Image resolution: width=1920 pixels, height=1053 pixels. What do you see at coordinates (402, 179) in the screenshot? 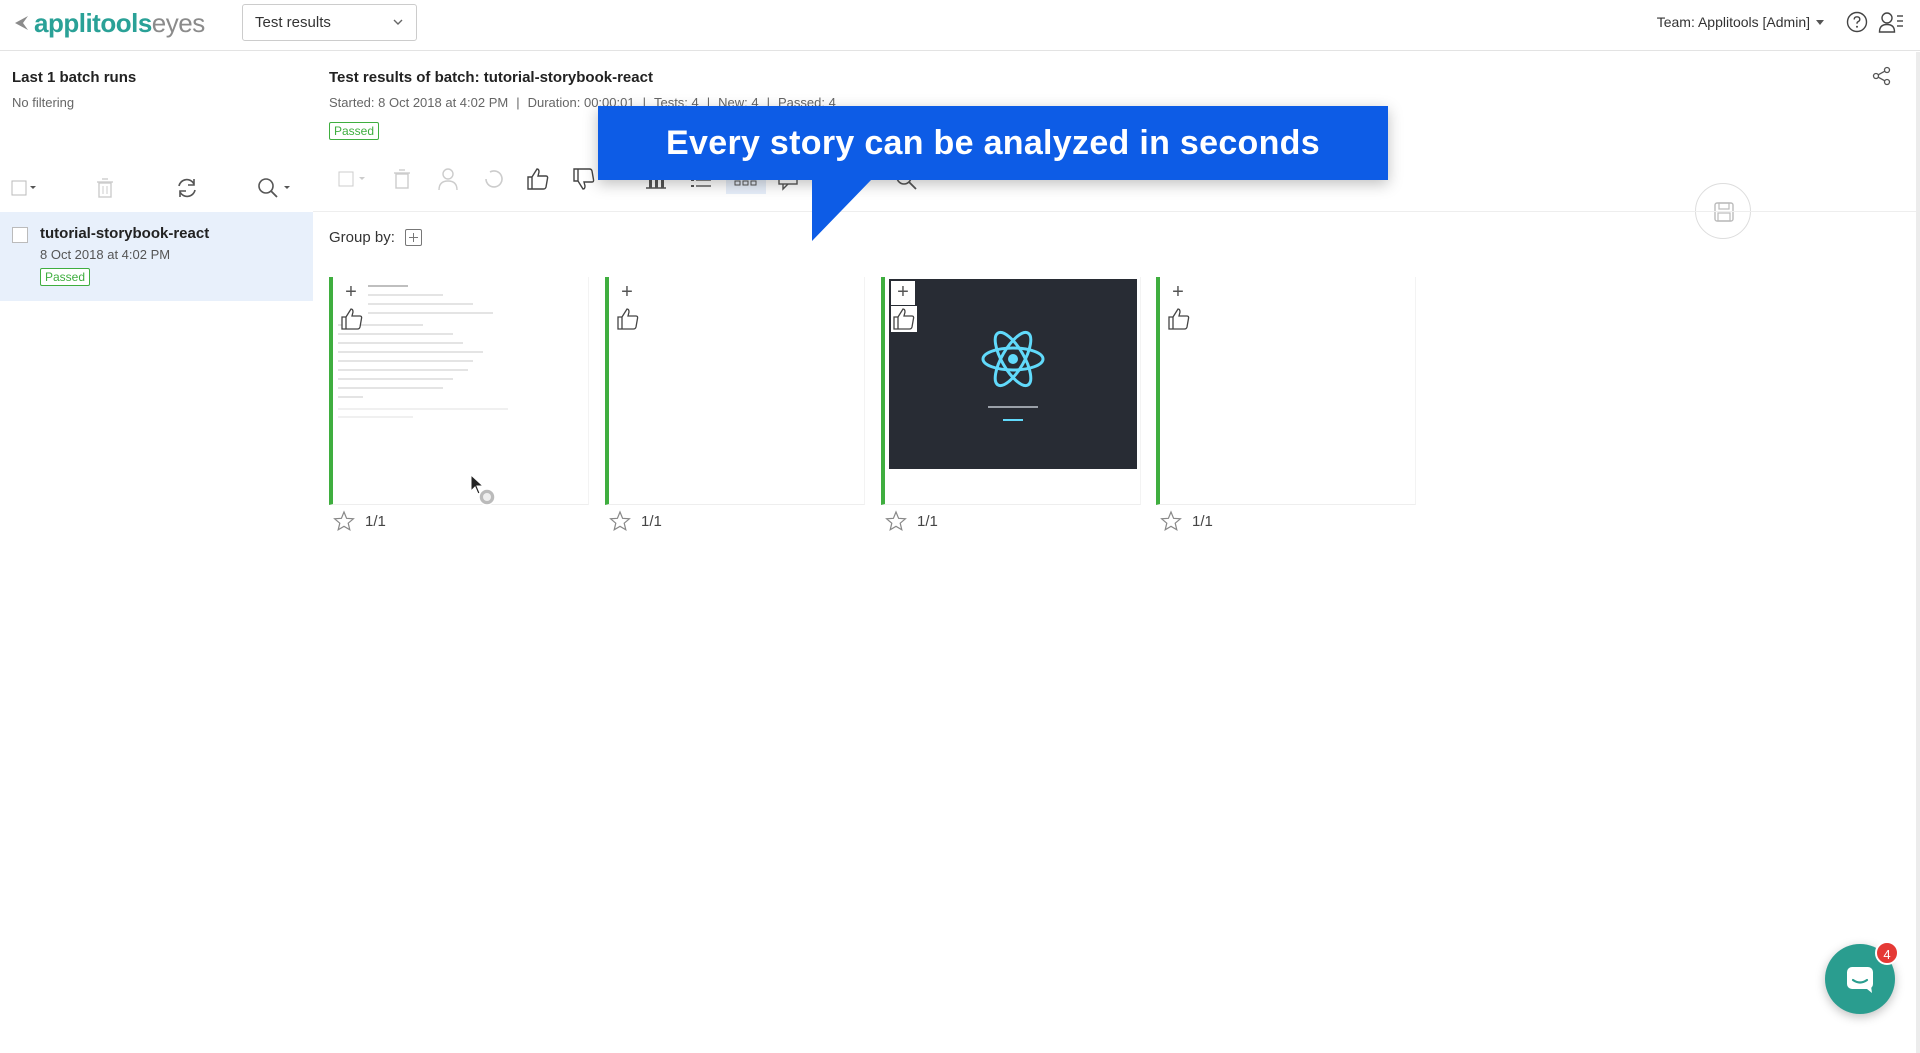
I see `delete-tests-icon` at bounding box center [402, 179].